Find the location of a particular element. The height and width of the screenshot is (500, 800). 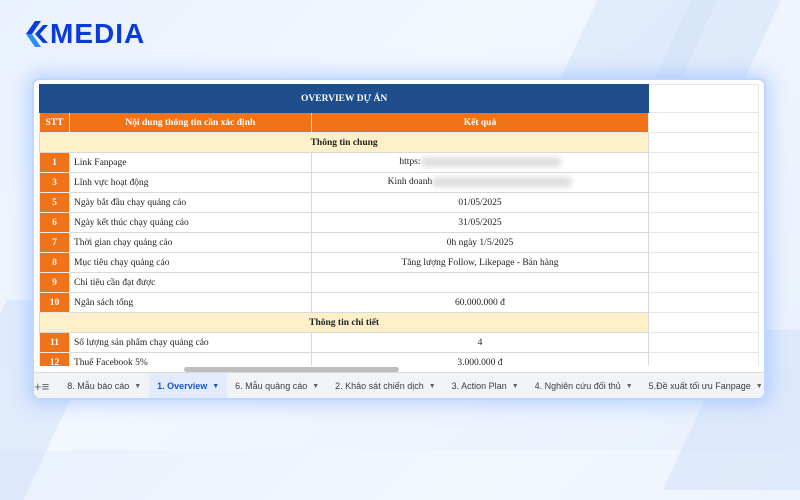

sheet-tab: 1. Overview ▼ is located at coordinates (188, 385).